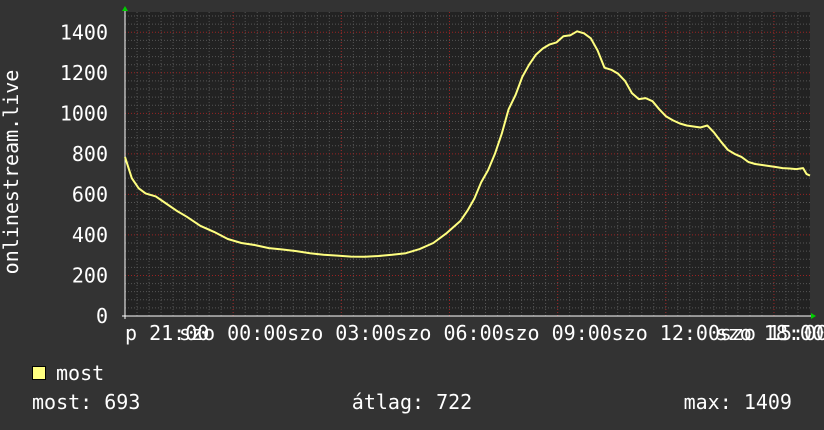  Describe the element at coordinates (80, 373) in the screenshot. I see `legend-label-most: most` at that location.